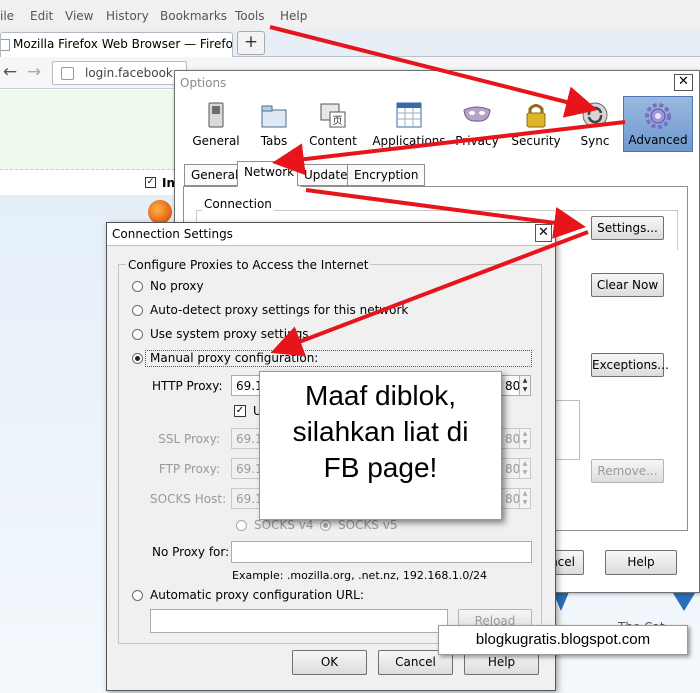 This screenshot has height=693, width=700. Describe the element at coordinates (234, 358) in the screenshot. I see `radio-manual-proxy-label: Manual proxy configuration:` at that location.